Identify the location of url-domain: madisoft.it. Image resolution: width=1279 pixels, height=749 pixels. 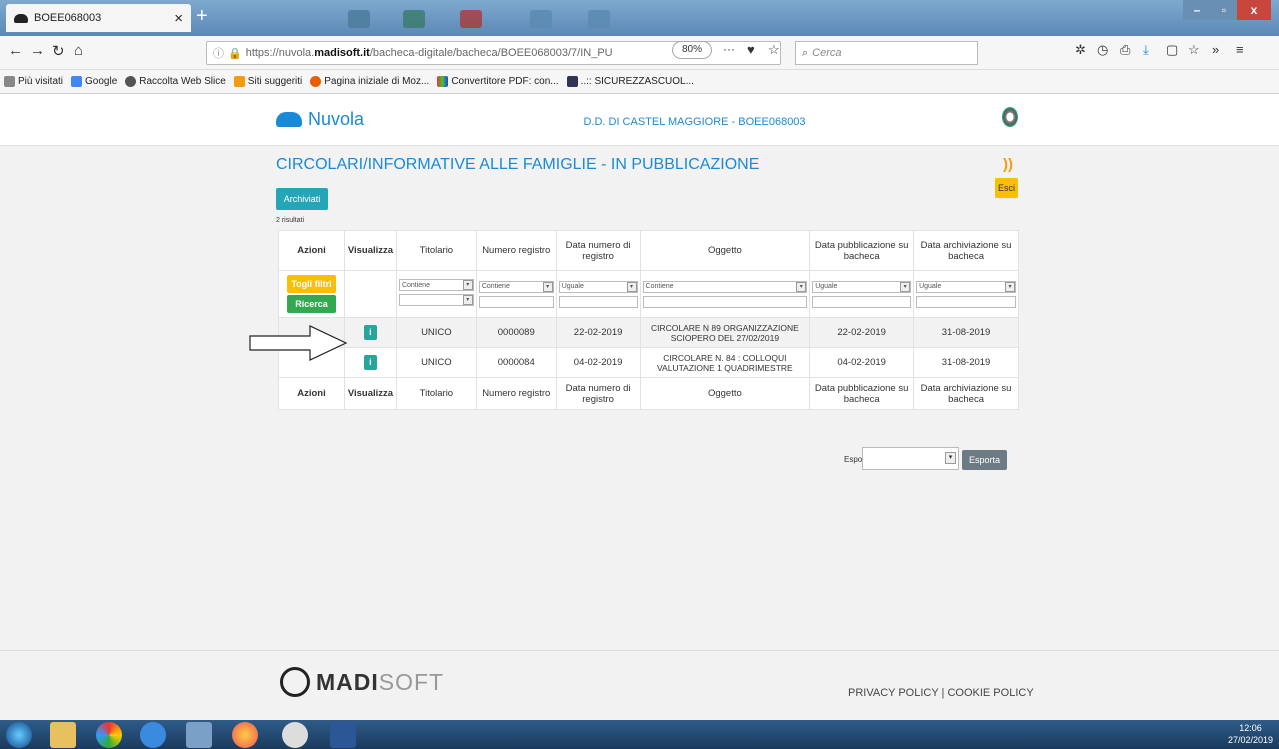
(342, 53).